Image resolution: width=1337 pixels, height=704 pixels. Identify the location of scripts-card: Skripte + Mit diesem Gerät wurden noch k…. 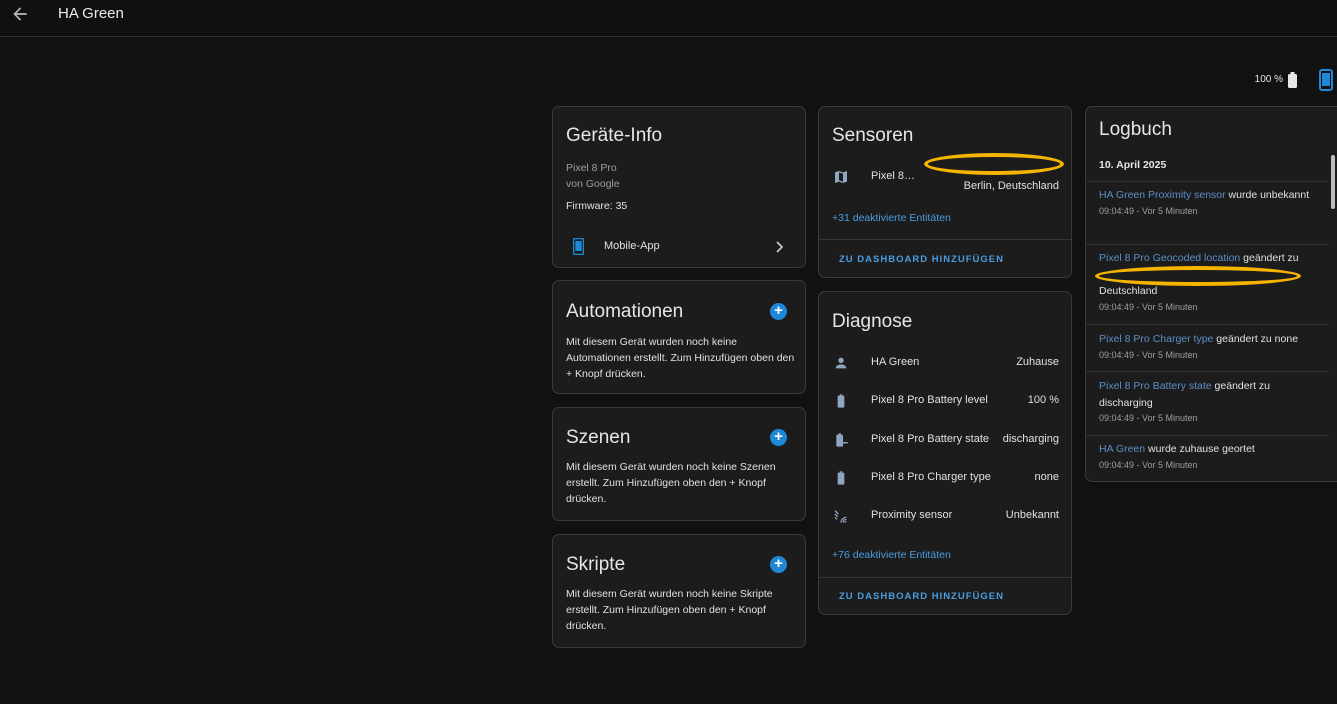
(679, 591).